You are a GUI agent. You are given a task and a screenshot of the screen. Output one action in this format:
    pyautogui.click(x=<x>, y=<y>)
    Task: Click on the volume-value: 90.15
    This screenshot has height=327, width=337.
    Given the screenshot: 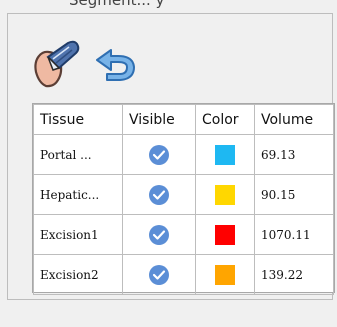 What is the action you would take?
    pyautogui.click(x=294, y=194)
    